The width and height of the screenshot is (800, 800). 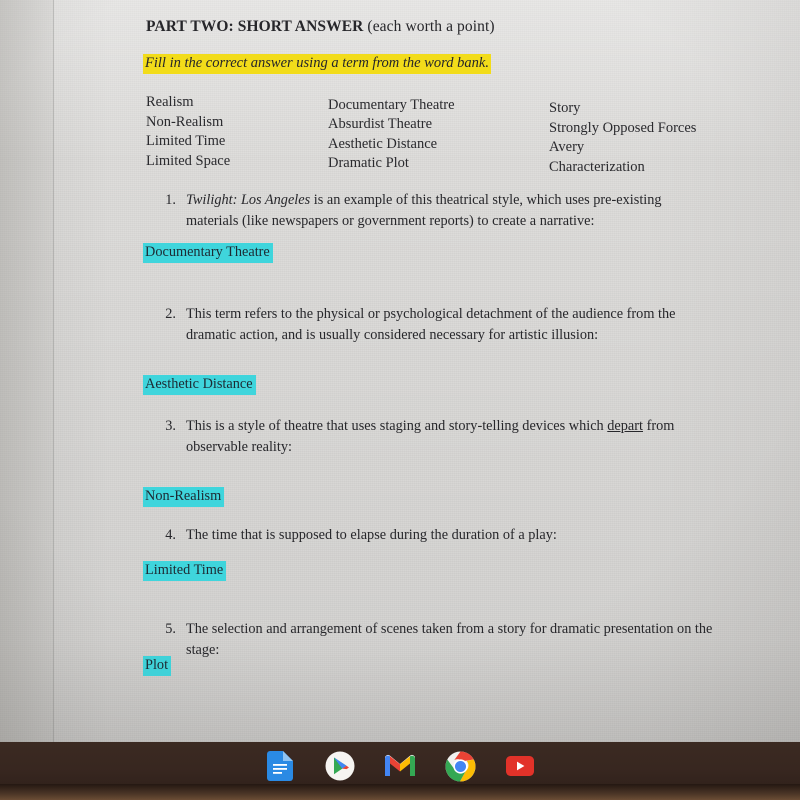 I want to click on word-bank-item: Dramatic Plot, so click(x=368, y=163).